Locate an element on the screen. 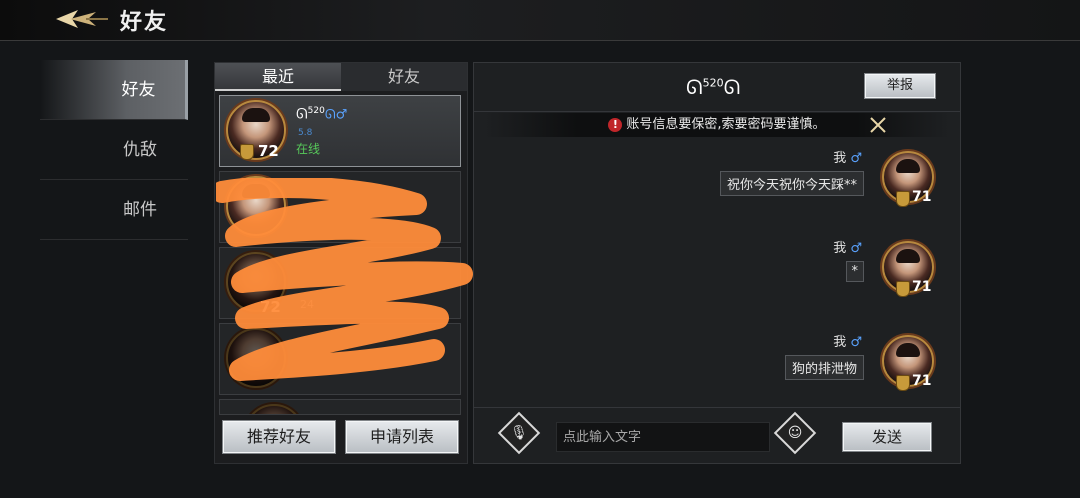  recommend-friends-button: 推荐好友 is located at coordinates (279, 437).